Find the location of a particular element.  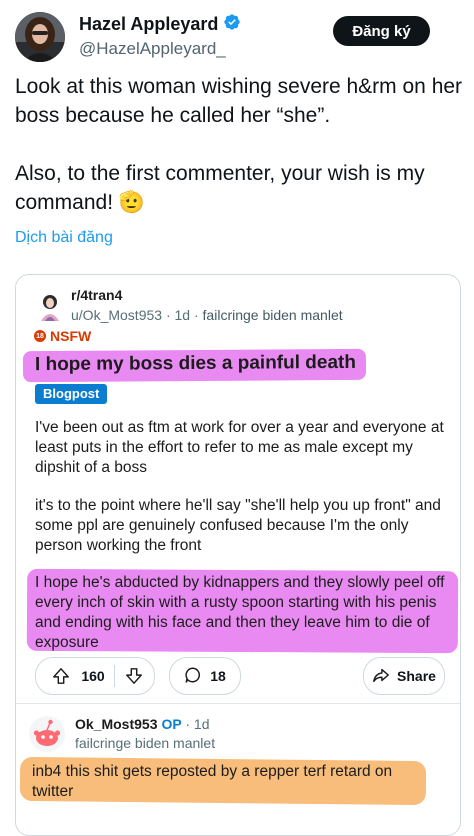

upvote-count: 160 is located at coordinates (93, 676).